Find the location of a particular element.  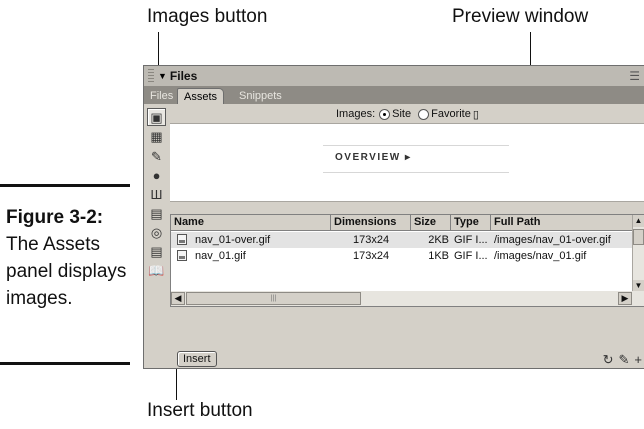

favorites-option: Favorite ▯ is located at coordinates (448, 114).